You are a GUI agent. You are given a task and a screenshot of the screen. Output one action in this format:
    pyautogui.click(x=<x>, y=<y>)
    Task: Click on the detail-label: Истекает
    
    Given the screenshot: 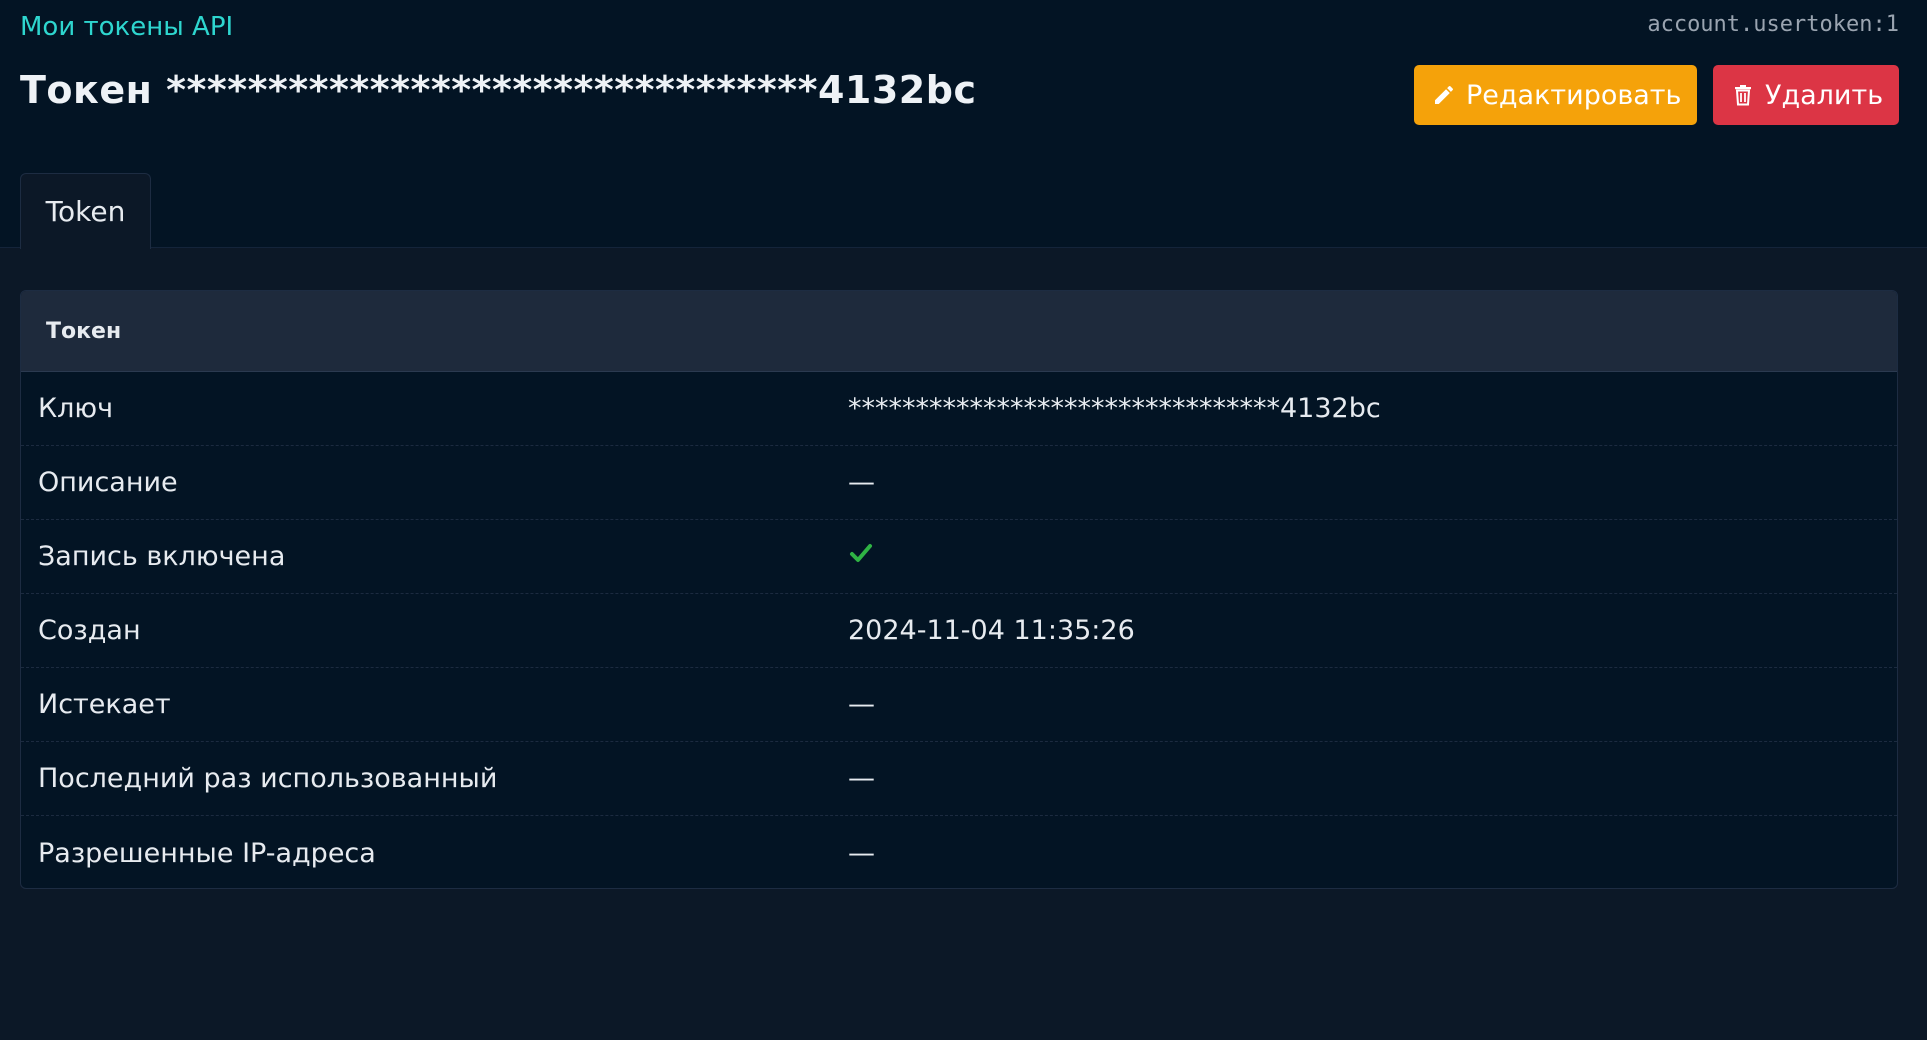 What is the action you would take?
    pyautogui.click(x=104, y=704)
    